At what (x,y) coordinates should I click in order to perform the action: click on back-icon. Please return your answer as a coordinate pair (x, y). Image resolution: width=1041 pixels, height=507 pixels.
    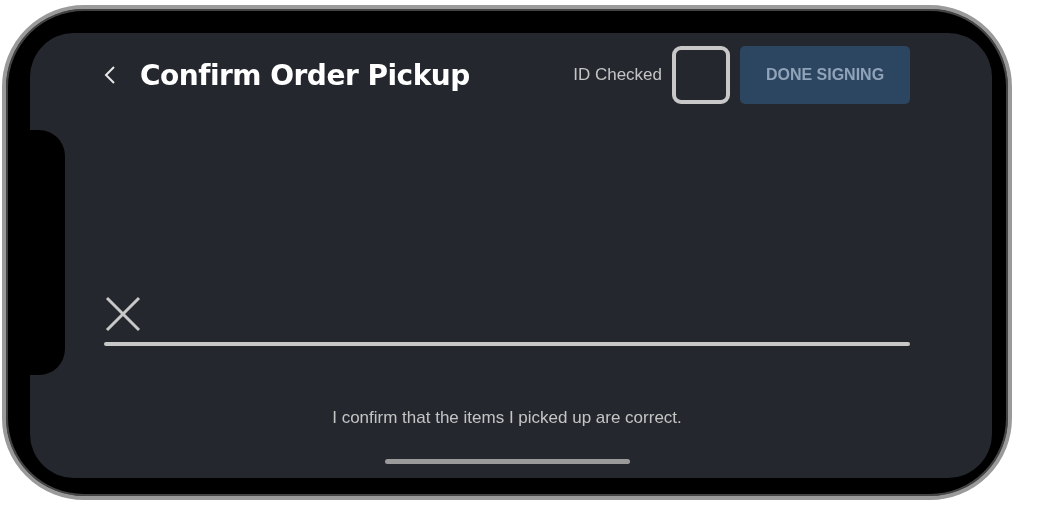
    Looking at the image, I should click on (110, 75).